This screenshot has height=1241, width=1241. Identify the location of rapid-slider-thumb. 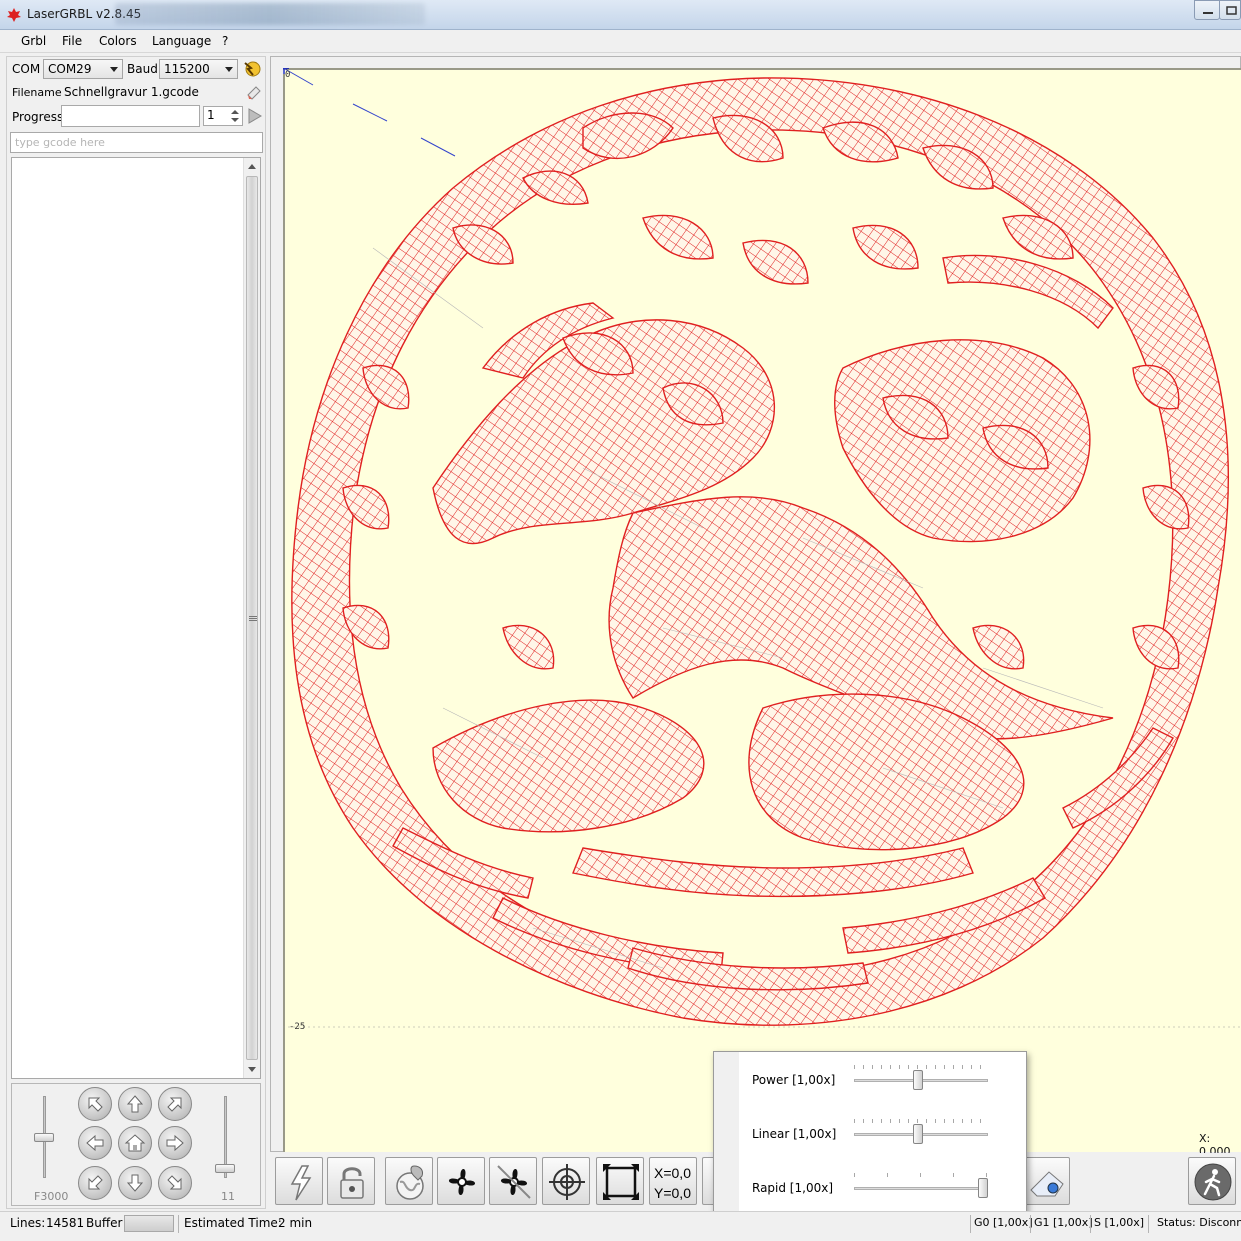
(983, 1188).